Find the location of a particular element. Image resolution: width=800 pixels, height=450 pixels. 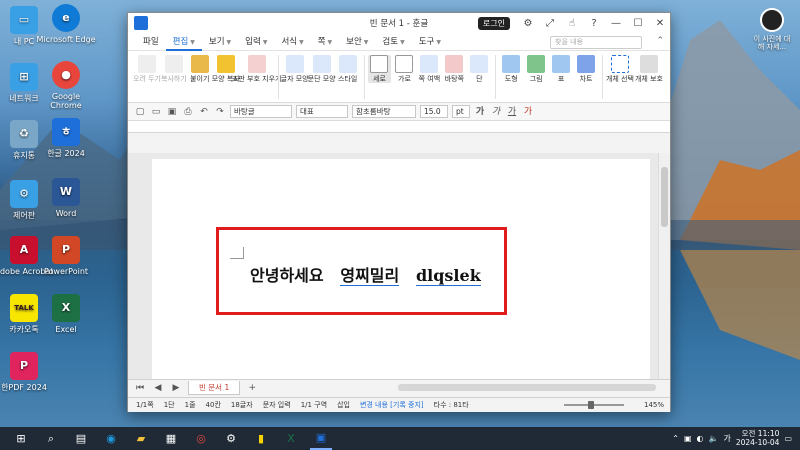

store-icon: ▦ is located at coordinates (171, 439).